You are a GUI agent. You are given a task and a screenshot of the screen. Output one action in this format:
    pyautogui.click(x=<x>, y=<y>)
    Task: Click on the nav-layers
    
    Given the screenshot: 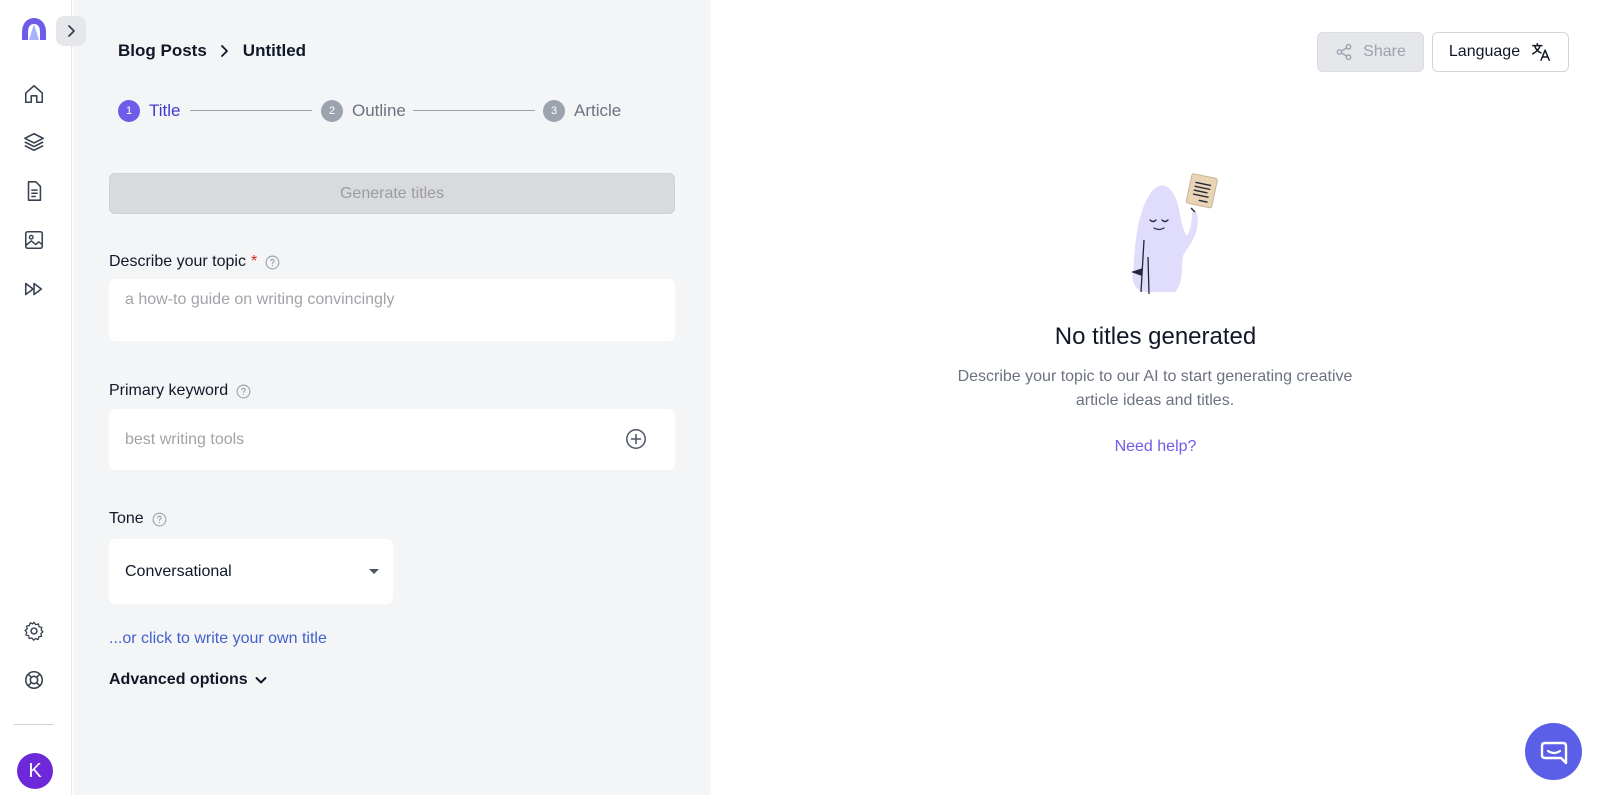 What is the action you would take?
    pyautogui.click(x=34, y=142)
    